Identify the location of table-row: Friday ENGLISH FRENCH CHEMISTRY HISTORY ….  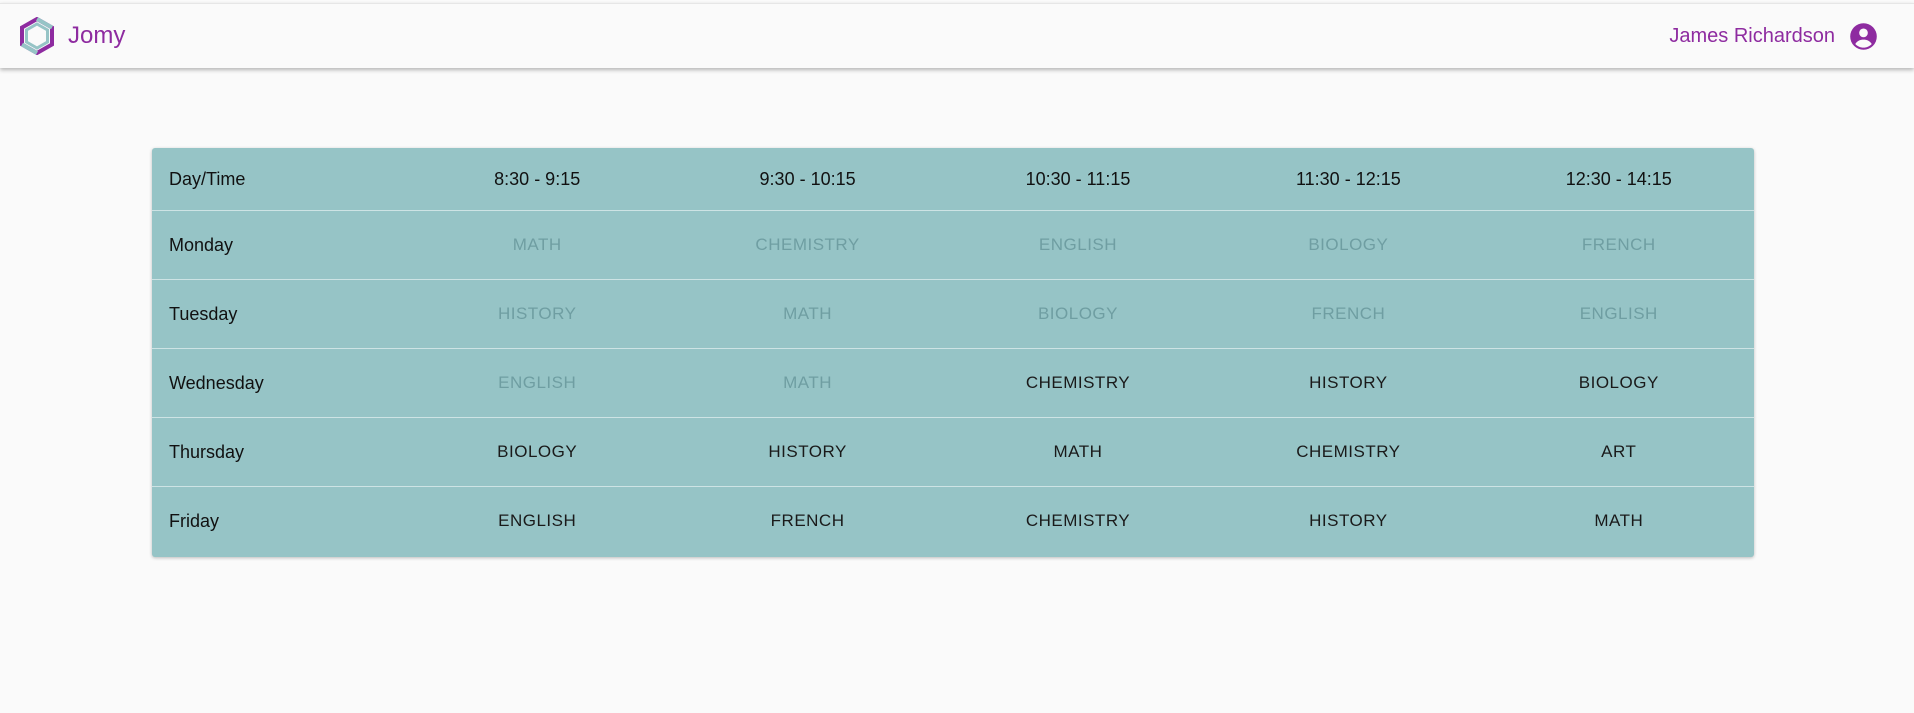
(953, 521).